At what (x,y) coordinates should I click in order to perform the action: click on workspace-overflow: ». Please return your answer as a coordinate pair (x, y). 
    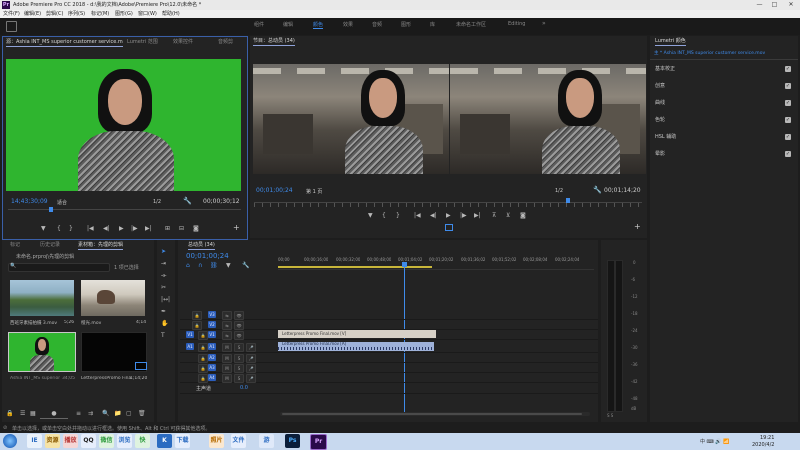
    Looking at the image, I should click on (544, 23).